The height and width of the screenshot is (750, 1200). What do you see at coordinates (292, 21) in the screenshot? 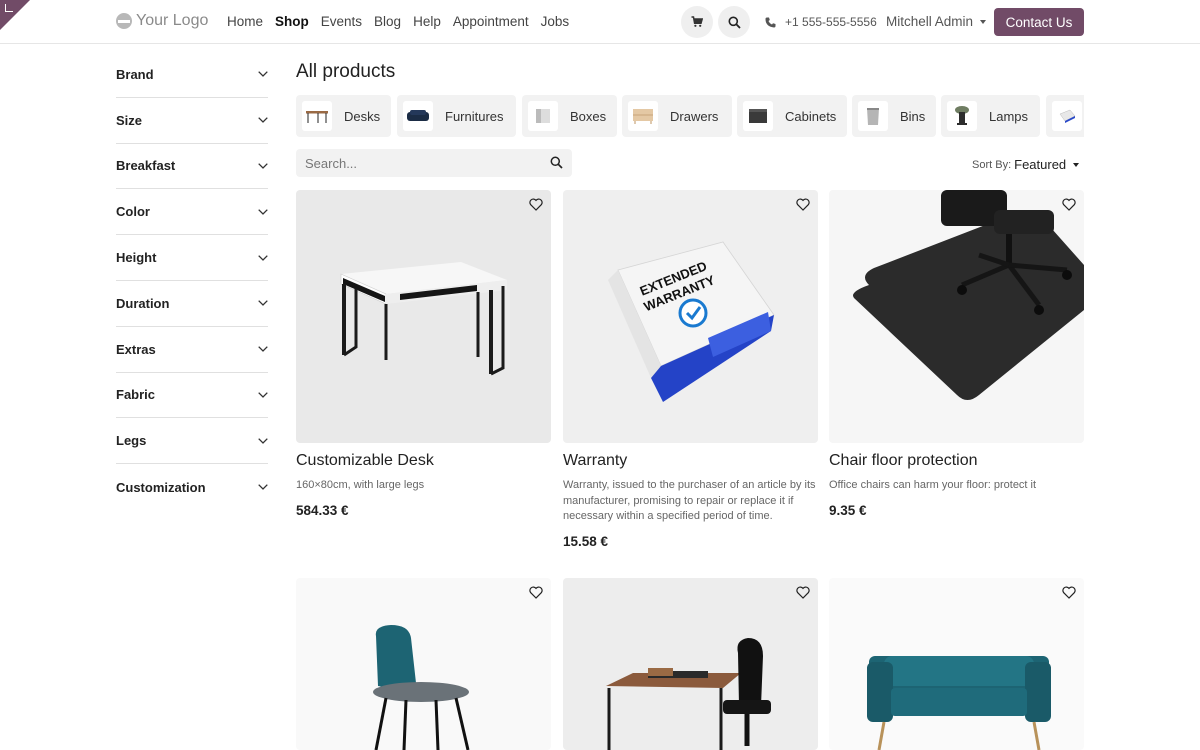
I see `nav-shop: Shop` at bounding box center [292, 21].